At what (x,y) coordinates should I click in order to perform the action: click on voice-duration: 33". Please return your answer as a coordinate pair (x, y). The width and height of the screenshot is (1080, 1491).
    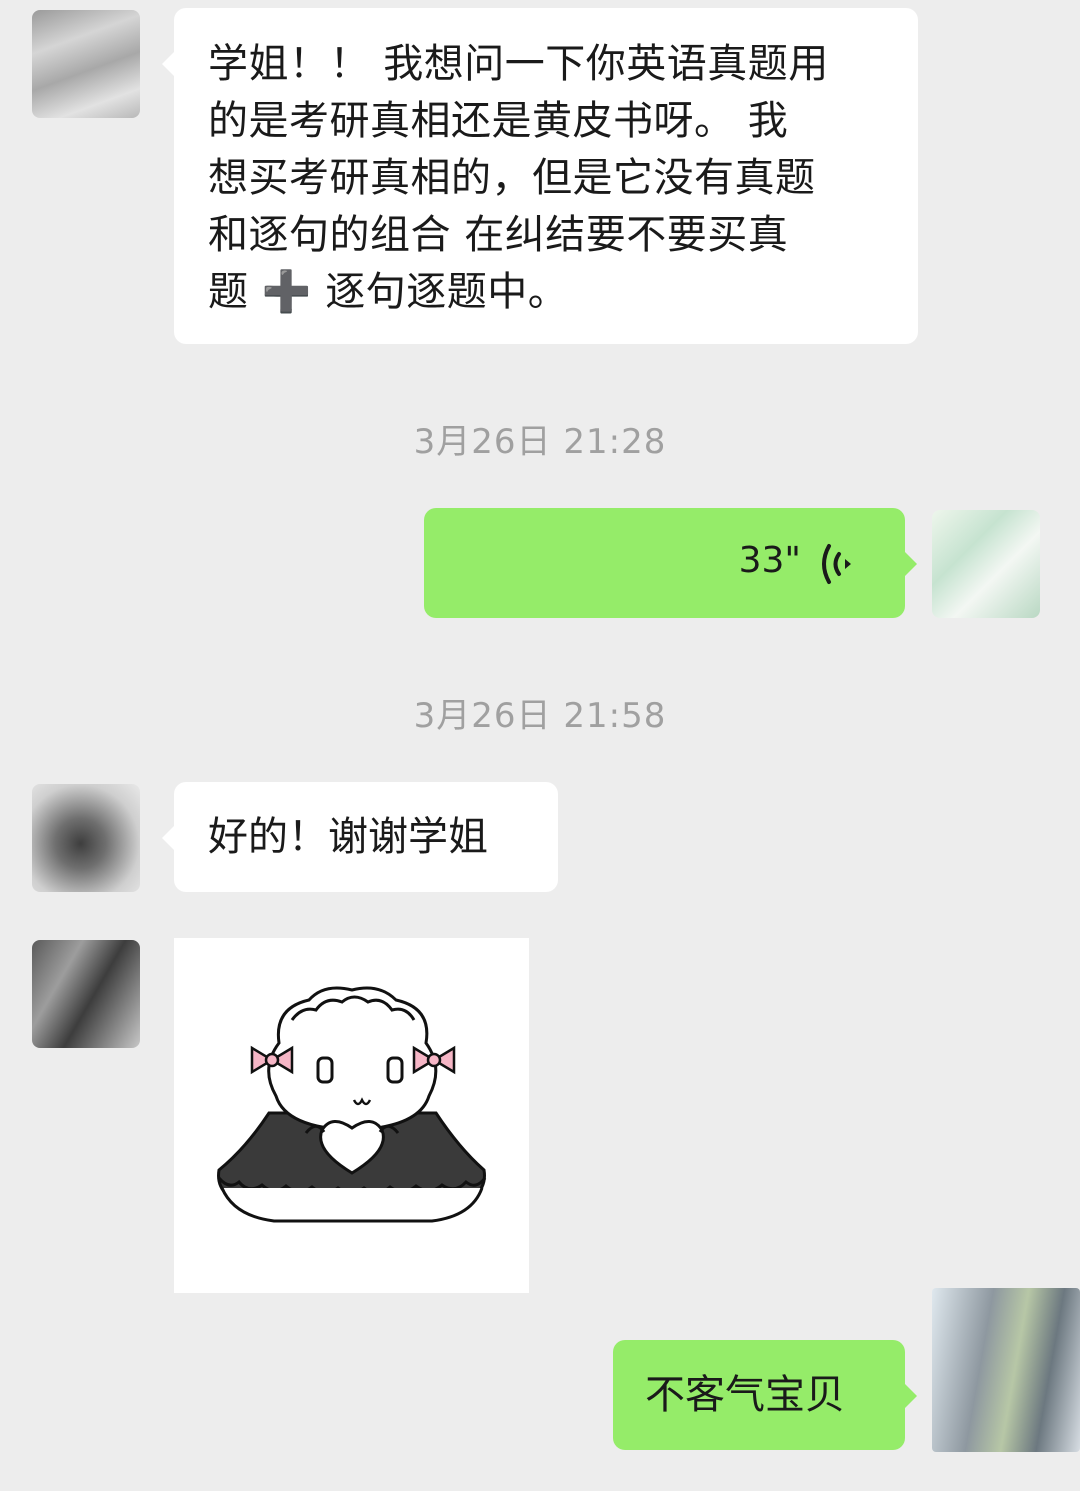
    Looking at the image, I should click on (769, 560).